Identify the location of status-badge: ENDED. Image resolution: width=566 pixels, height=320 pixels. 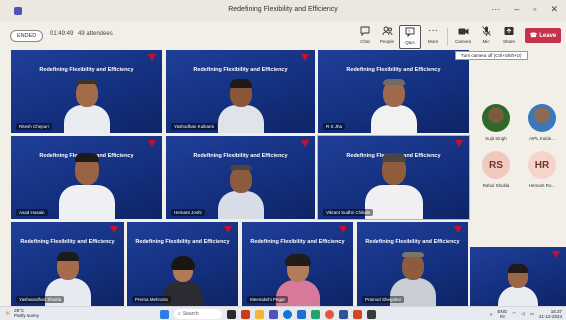
(27, 36).